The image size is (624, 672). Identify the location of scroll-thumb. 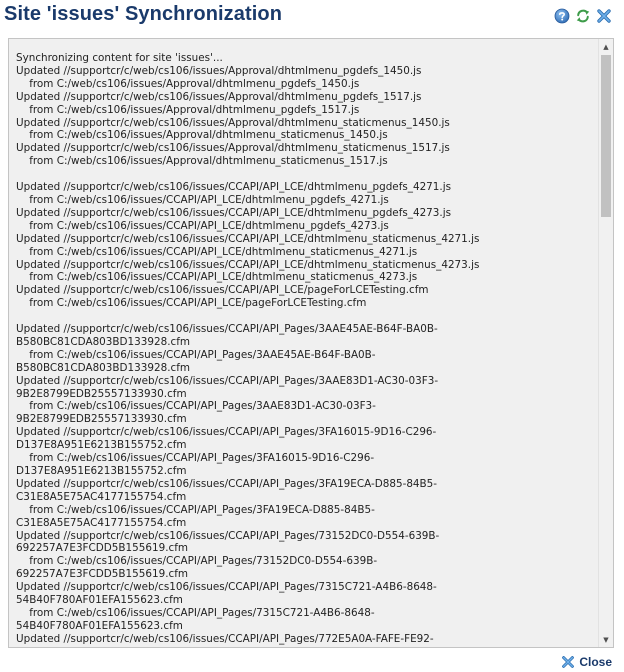
(606, 136).